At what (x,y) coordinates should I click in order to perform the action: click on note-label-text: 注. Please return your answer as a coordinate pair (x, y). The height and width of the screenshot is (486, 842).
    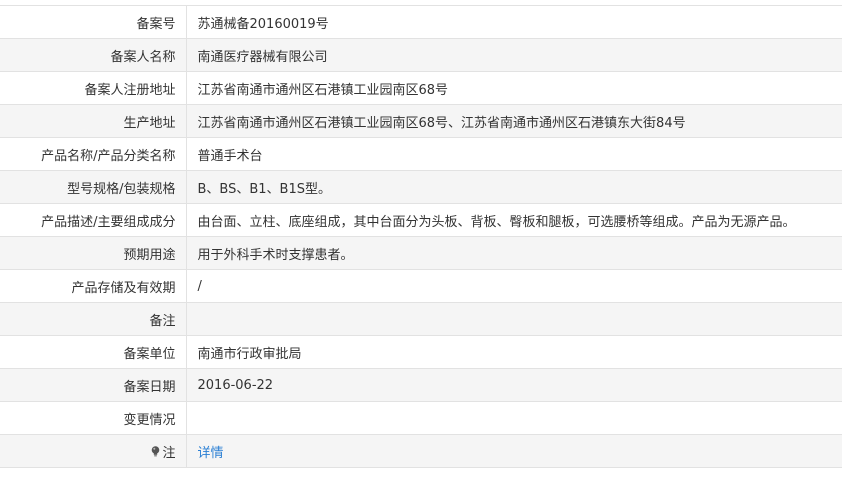
    Looking at the image, I should click on (169, 453).